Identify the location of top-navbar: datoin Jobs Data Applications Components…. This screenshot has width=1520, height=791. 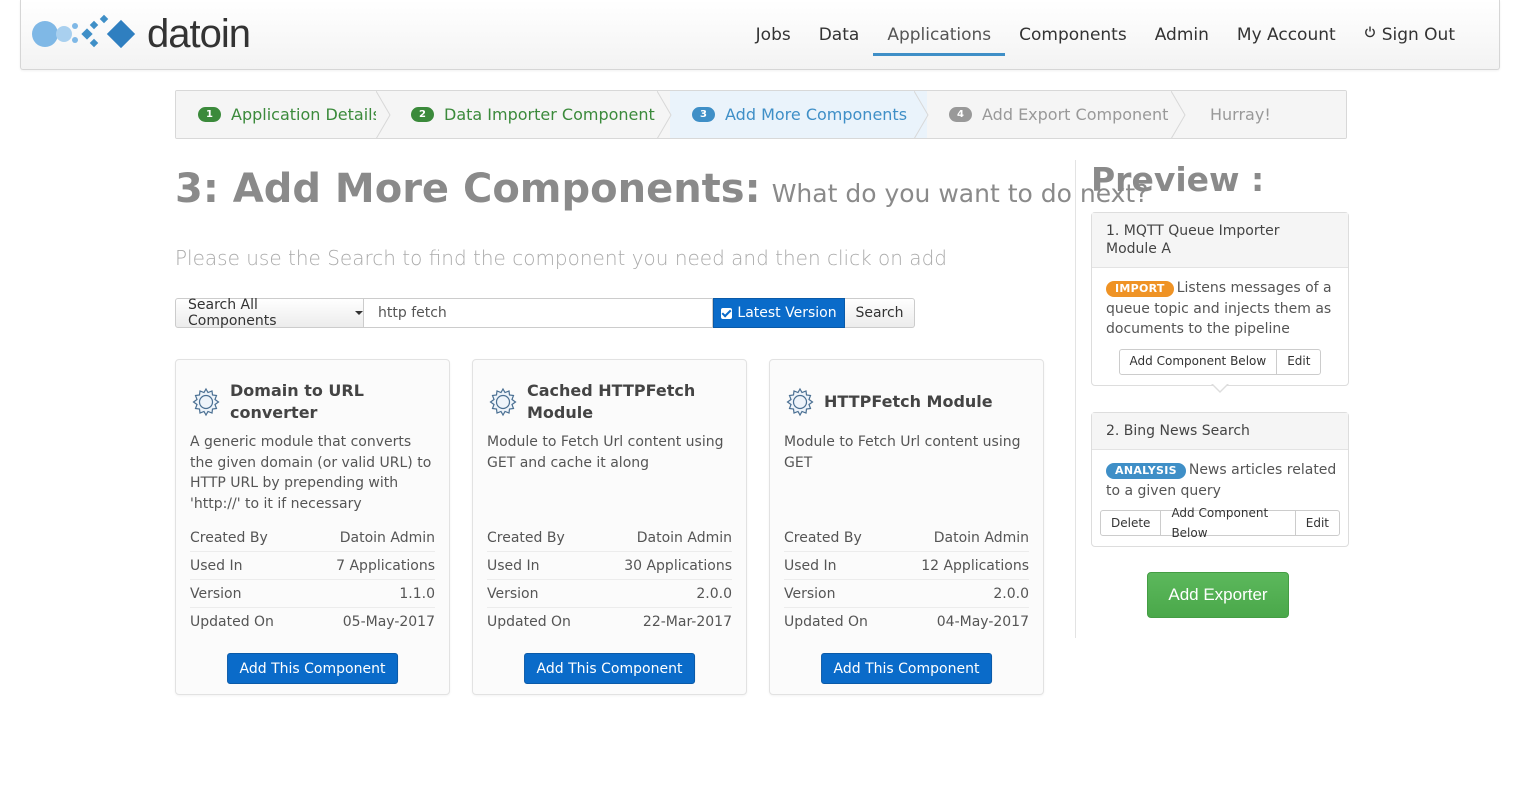
(760, 35).